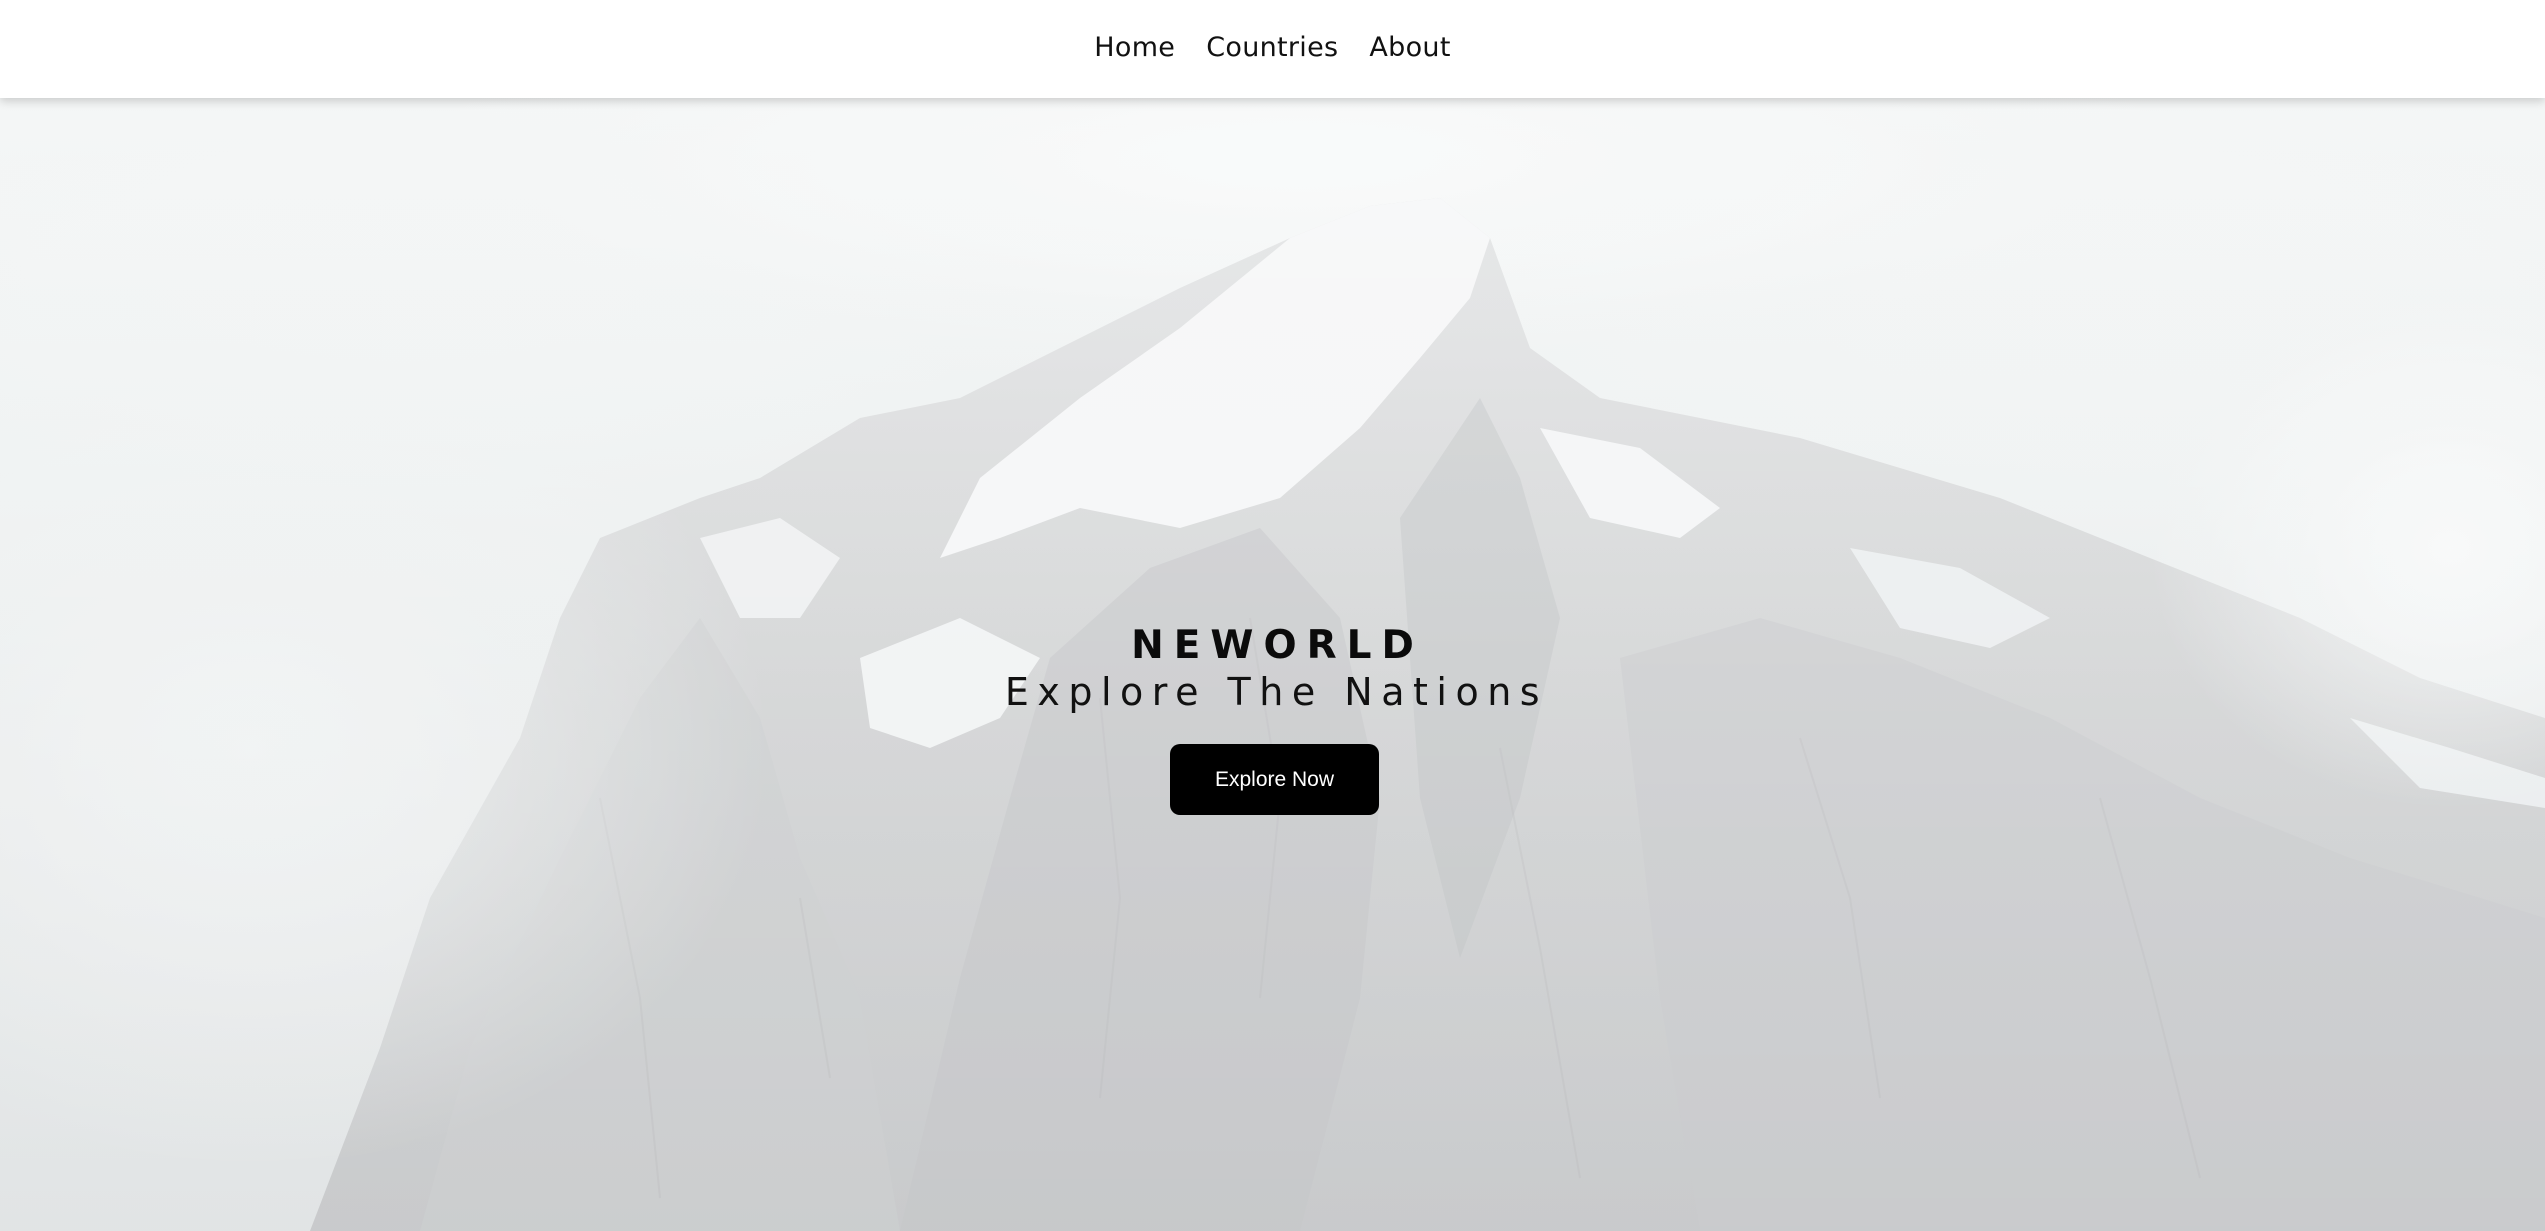 Image resolution: width=2545 pixels, height=1231 pixels. Describe the element at coordinates (1276, 692) in the screenshot. I see `hero-tagline: Explore The Nations` at that location.